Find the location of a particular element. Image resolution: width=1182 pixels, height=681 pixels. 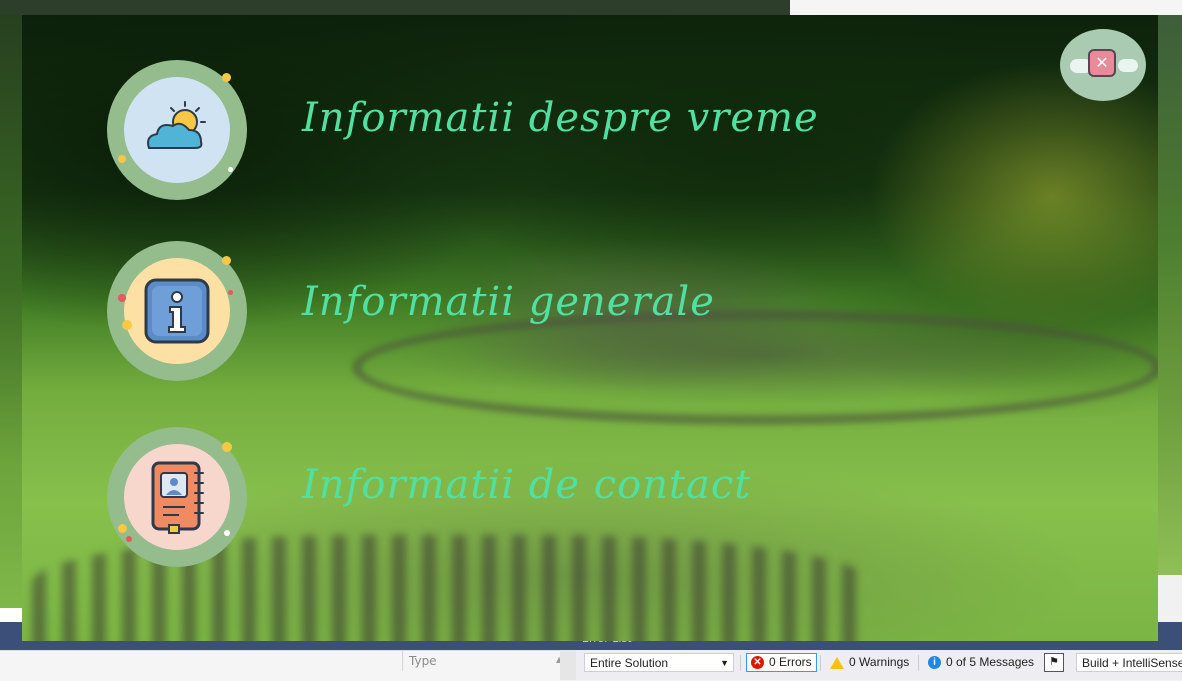

address-book-icon is located at coordinates (177, 497).